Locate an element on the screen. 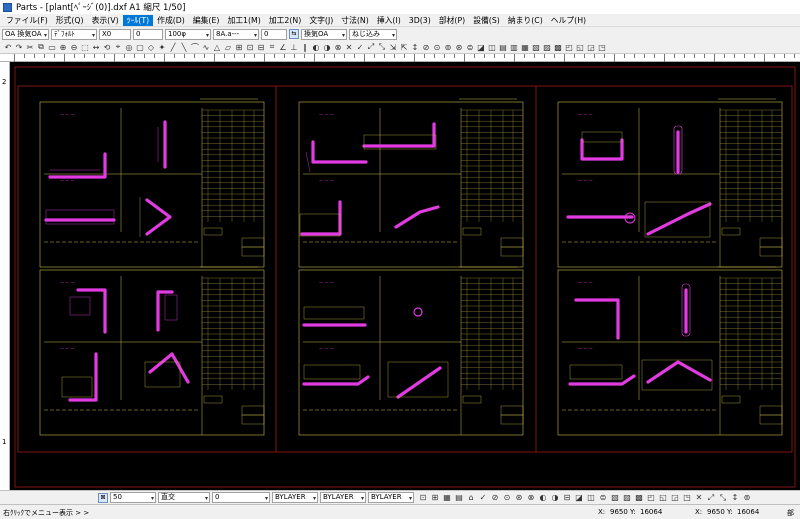 Image resolution: width=800 pixels, height=519 pixels. status-icon-26: ↕ is located at coordinates (735, 498).